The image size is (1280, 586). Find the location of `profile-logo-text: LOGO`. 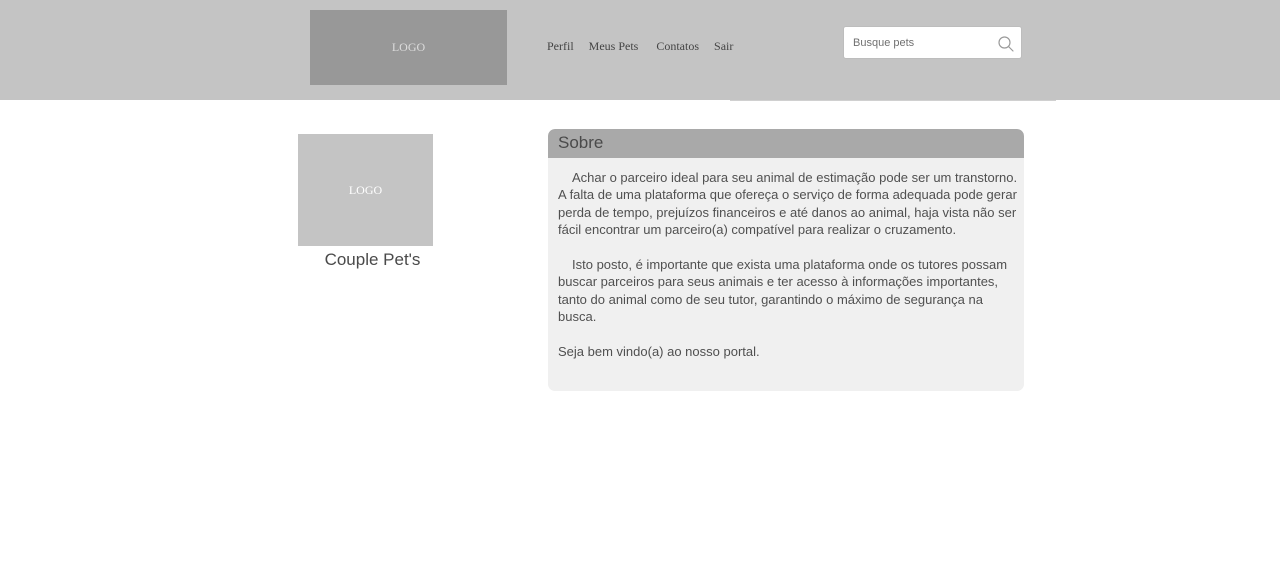

profile-logo-text: LOGO is located at coordinates (365, 189).